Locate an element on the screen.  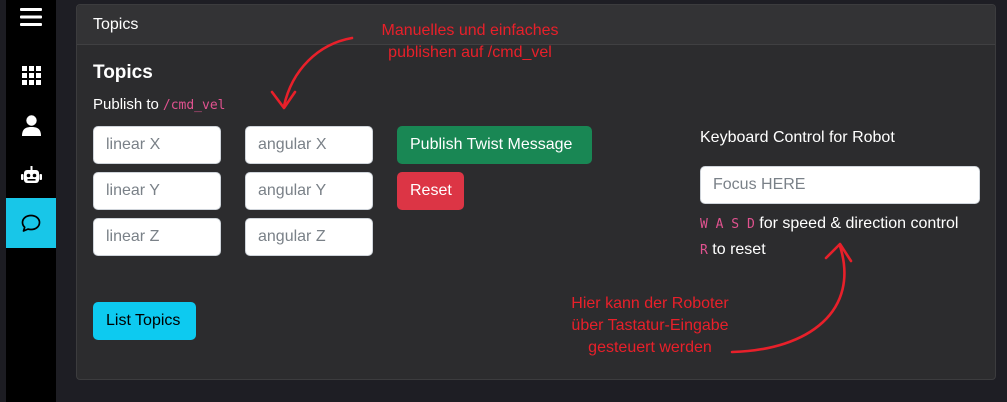
sidebar-item-dashboard is located at coordinates (31, 75).